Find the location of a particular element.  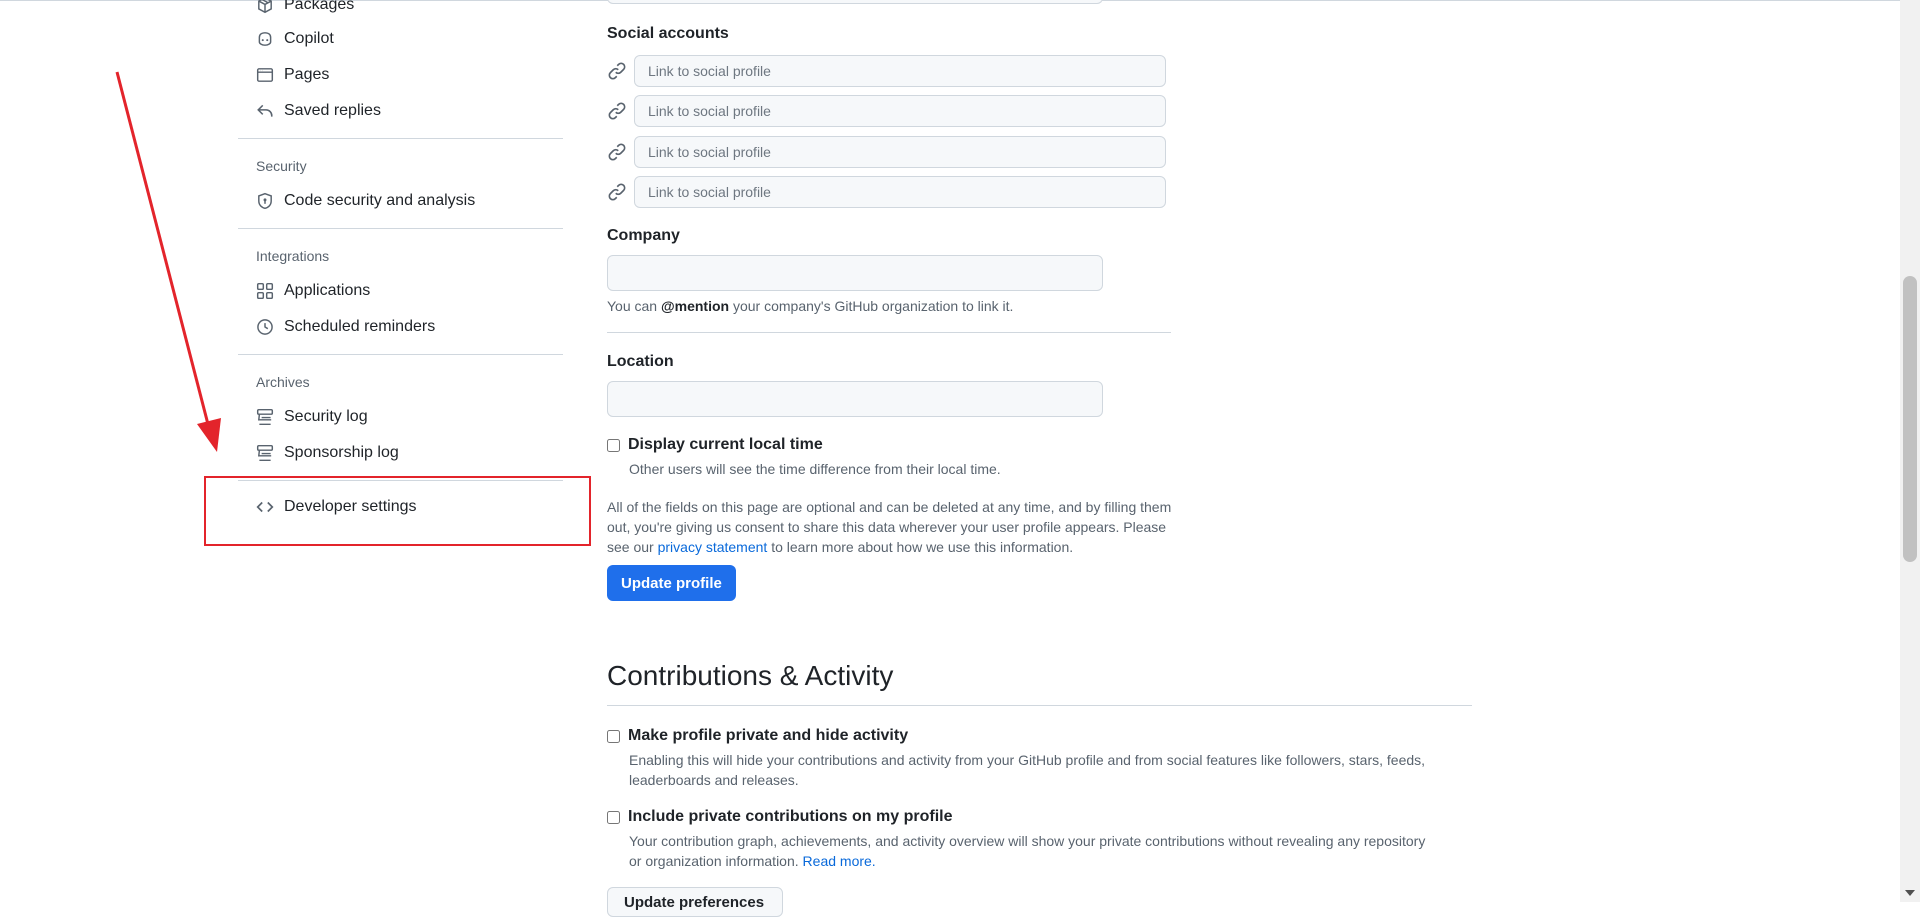

sidebar-item-label: Scheduled reminders is located at coordinates (360, 326).